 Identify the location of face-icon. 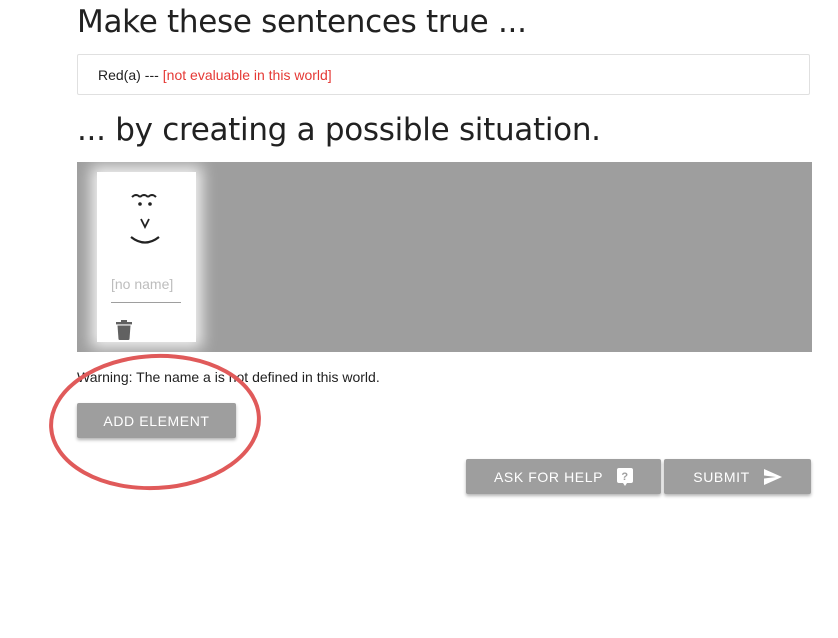
(145, 219).